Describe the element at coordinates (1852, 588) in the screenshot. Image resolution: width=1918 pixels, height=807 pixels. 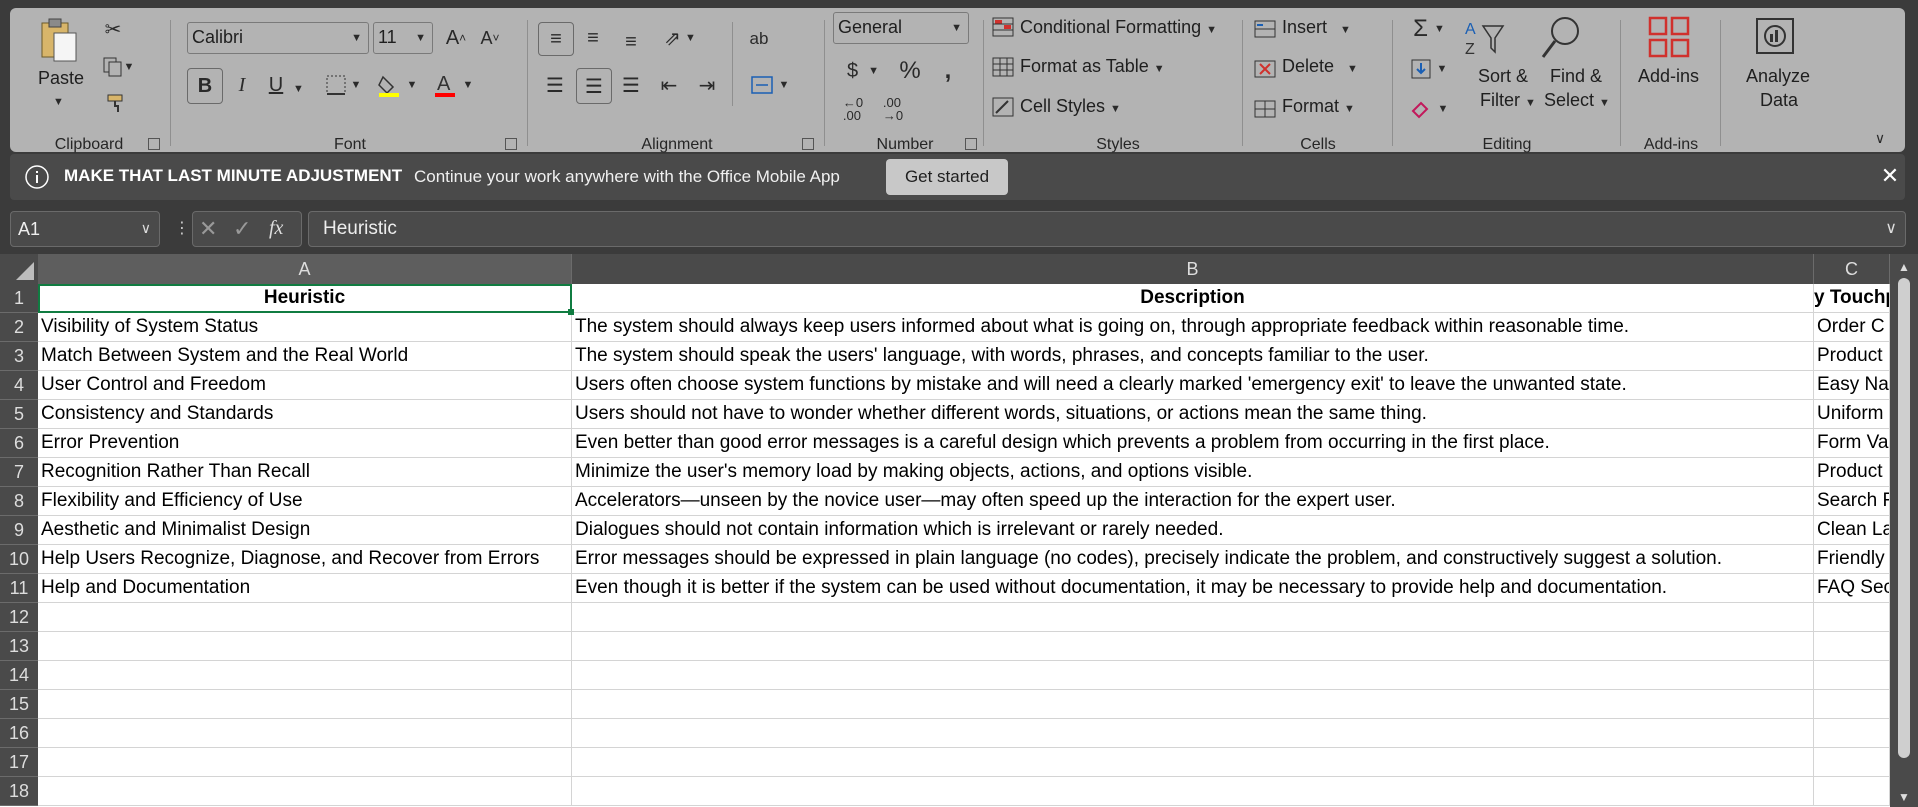
I see `cell-c: FAQ Sec` at that location.